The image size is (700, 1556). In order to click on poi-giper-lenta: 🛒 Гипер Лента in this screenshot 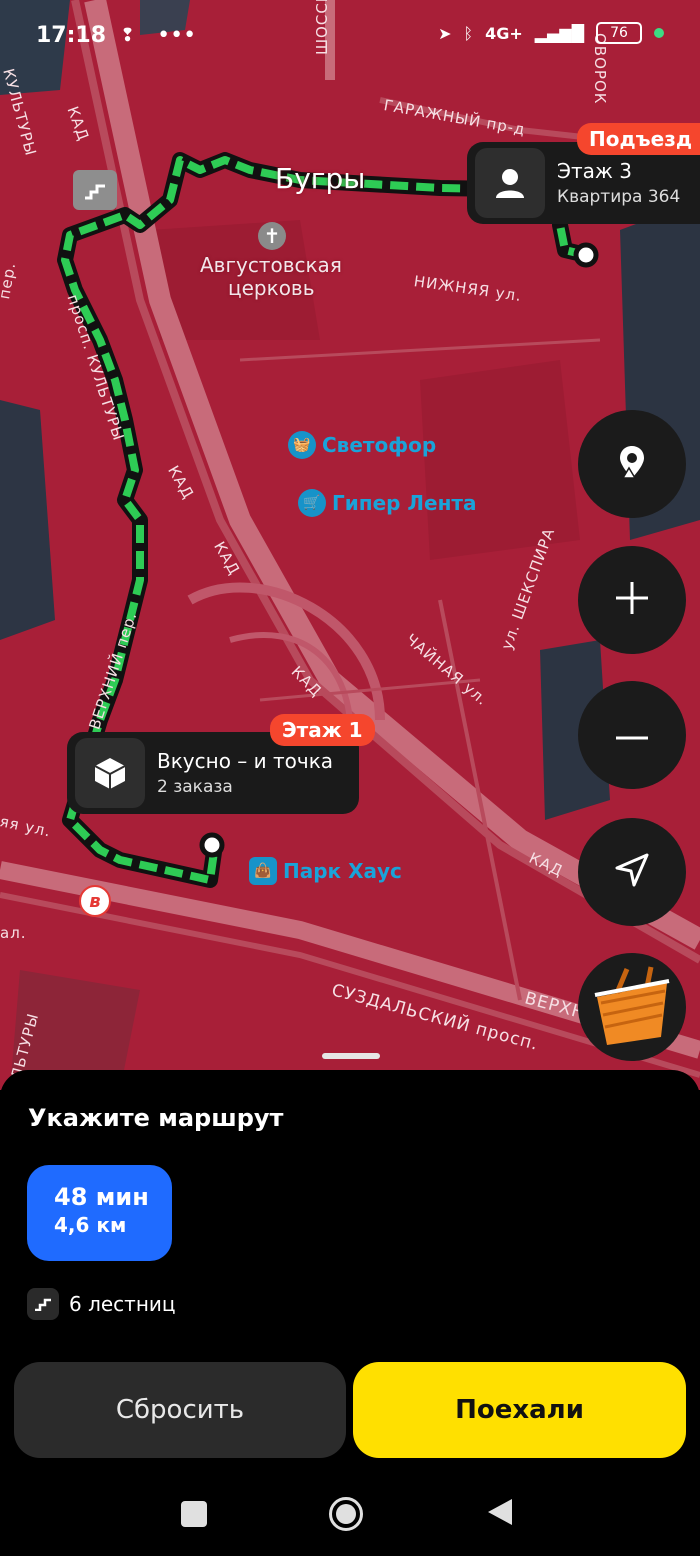, I will do `click(387, 503)`.